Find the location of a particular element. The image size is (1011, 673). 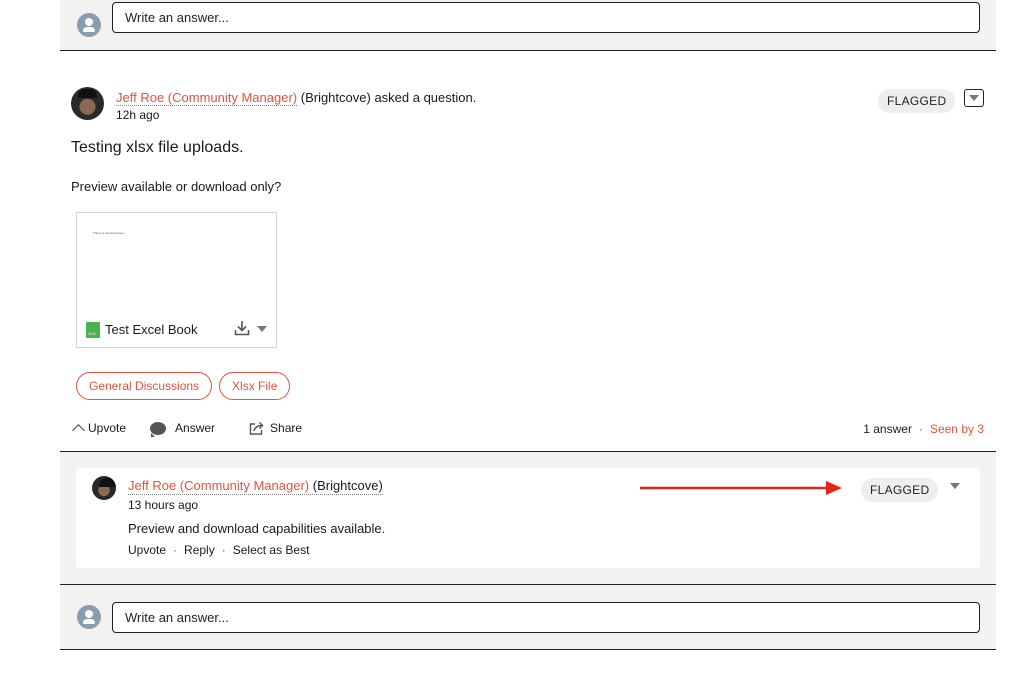

question-menu-button is located at coordinates (974, 98).